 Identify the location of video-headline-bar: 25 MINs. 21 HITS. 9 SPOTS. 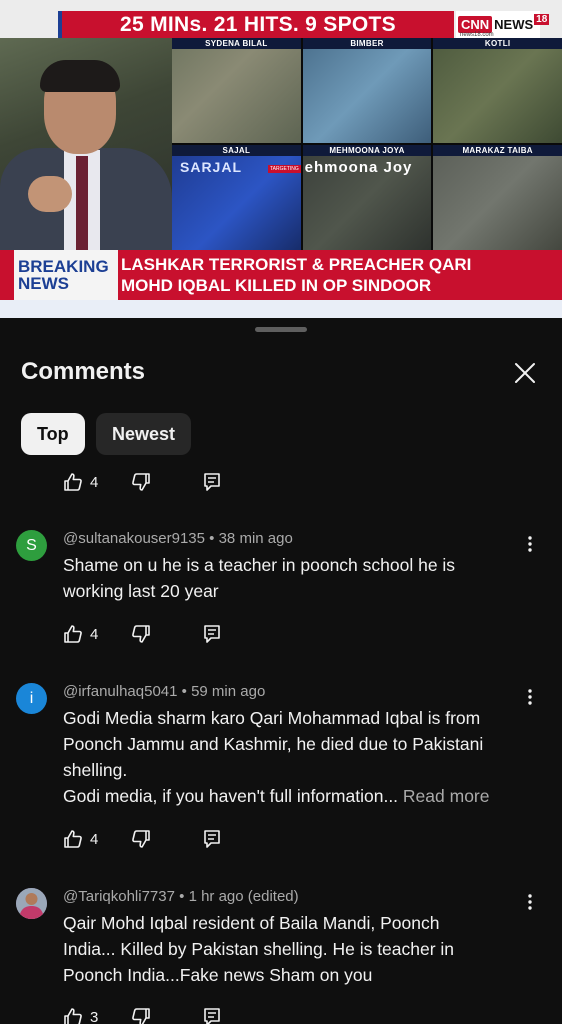
(256, 24).